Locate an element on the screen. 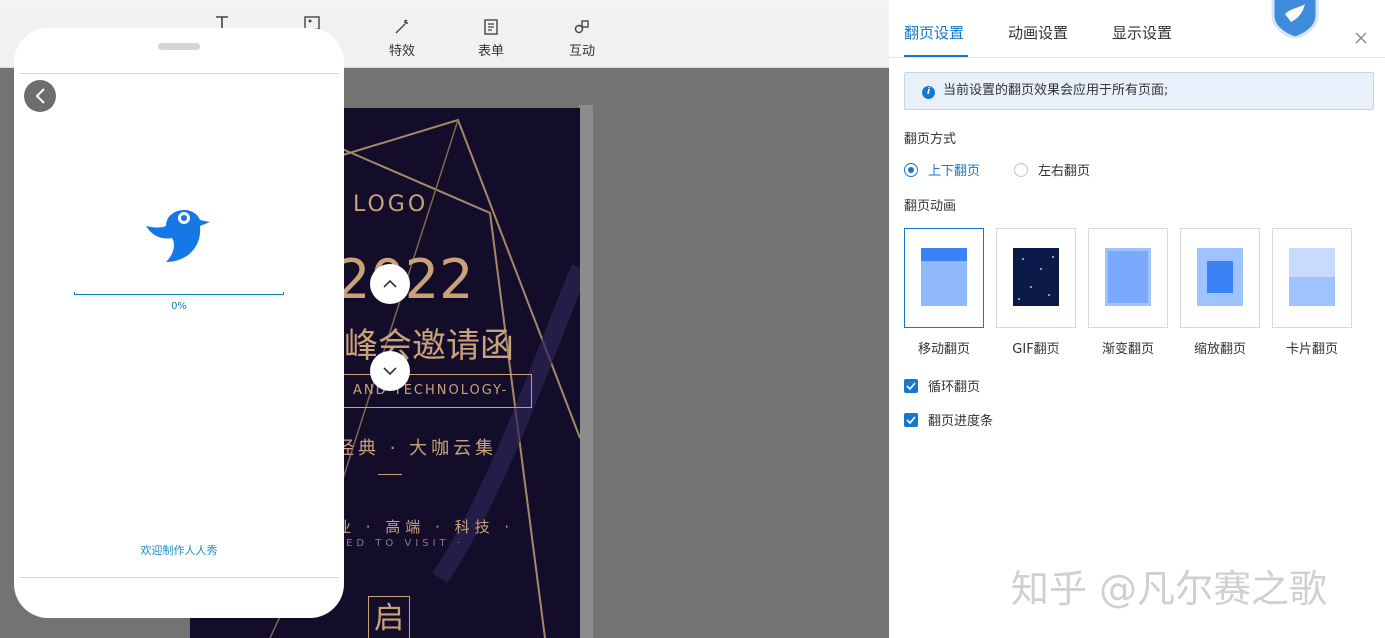 This screenshot has height=638, width=1385. poster-title: 峰会邀请函 is located at coordinates (429, 346).